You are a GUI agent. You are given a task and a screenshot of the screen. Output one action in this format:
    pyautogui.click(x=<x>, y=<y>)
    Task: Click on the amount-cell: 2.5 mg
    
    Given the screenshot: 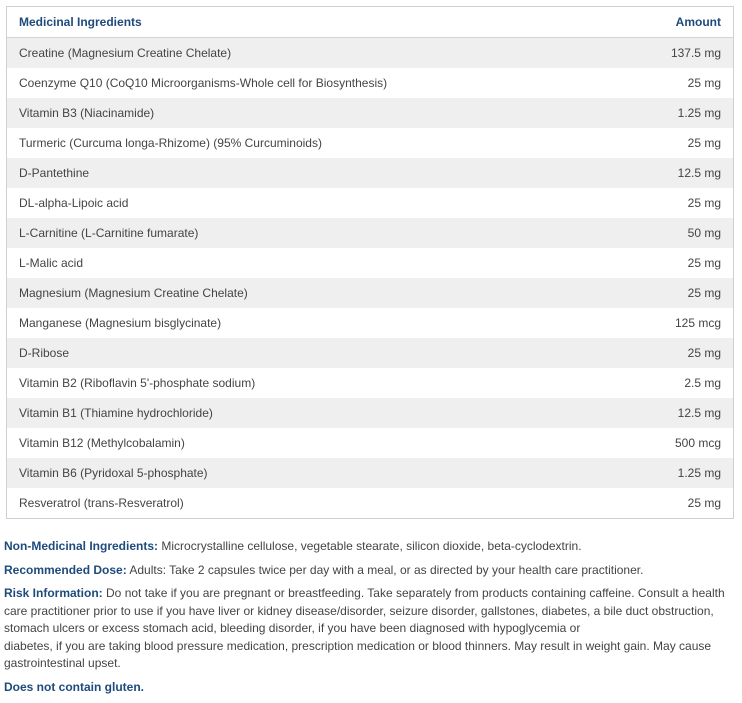 What is the action you would take?
    pyautogui.click(x=675, y=383)
    